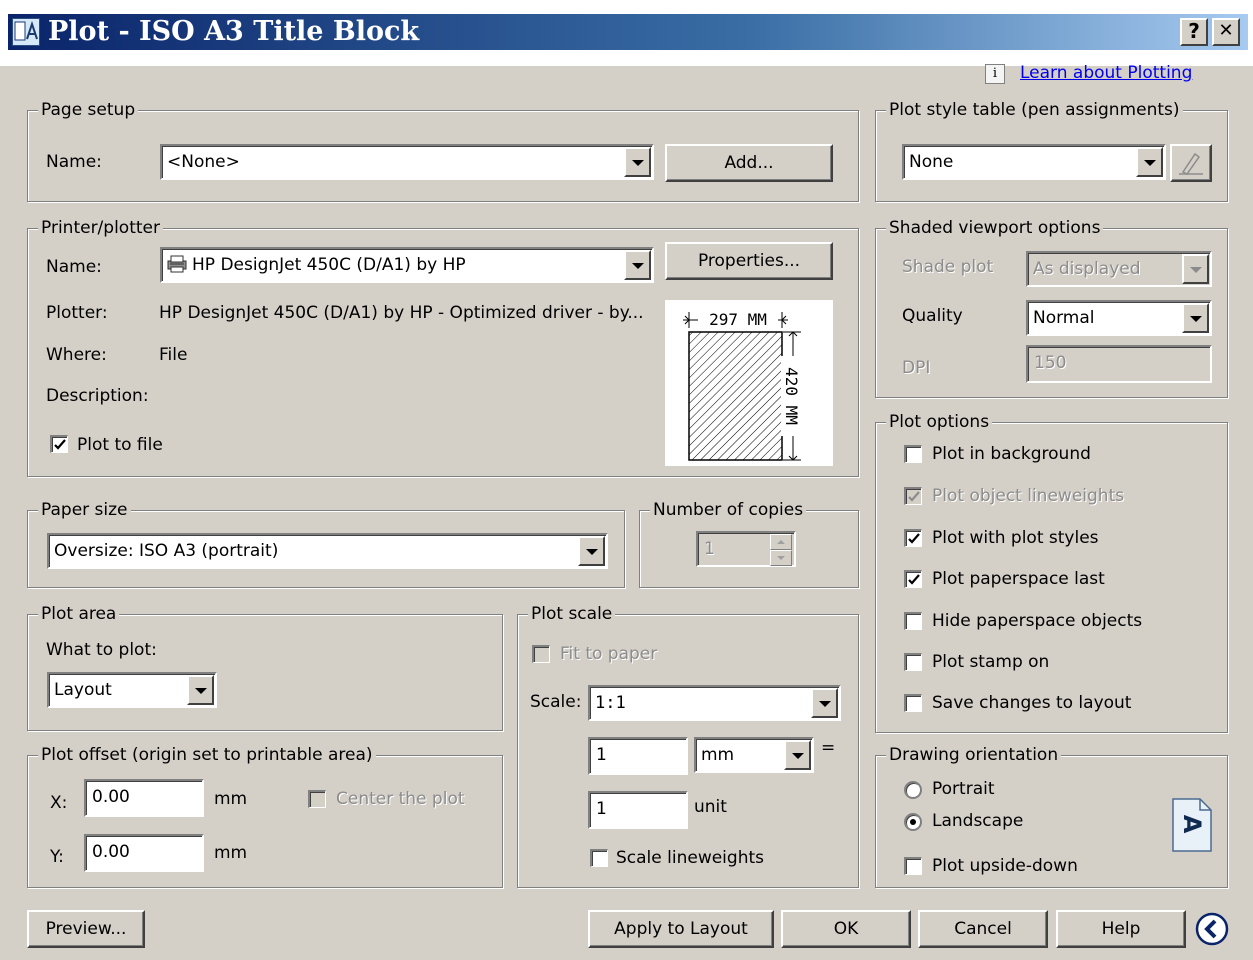 The width and height of the screenshot is (1253, 960). I want to click on number-of-copies-title: Number of copies, so click(728, 510).